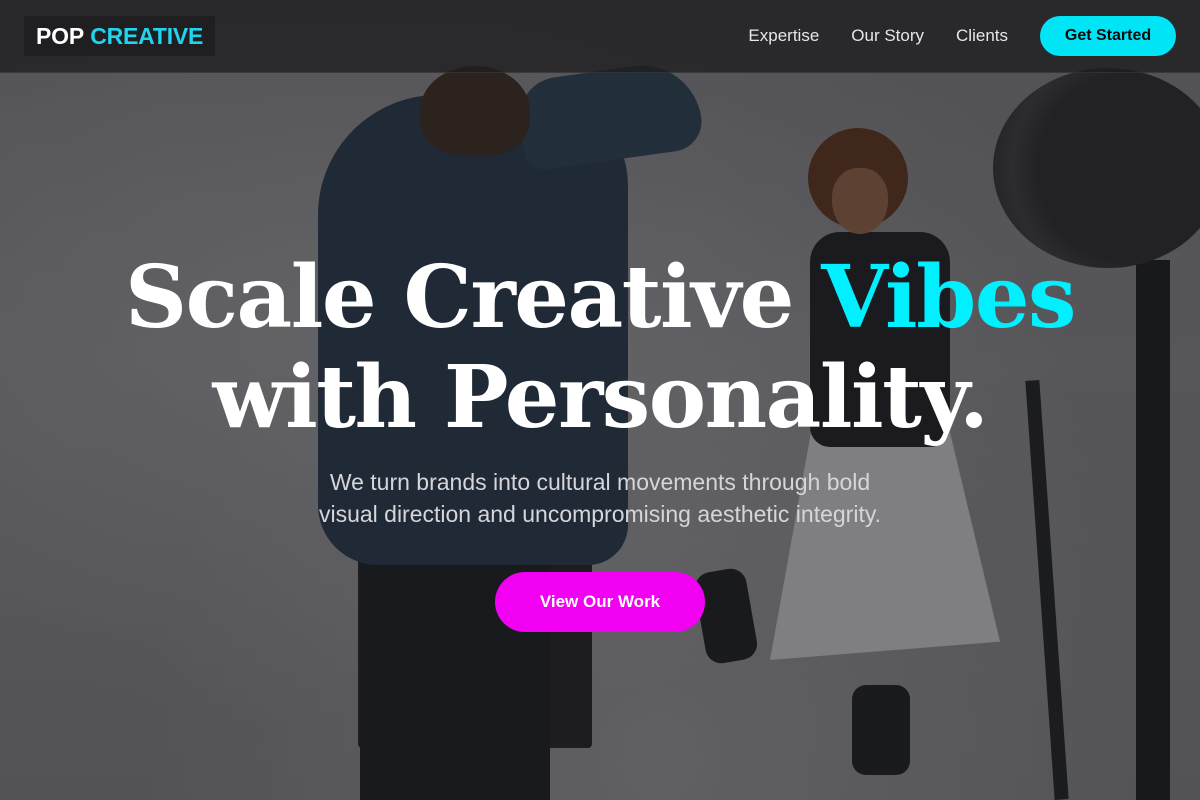 This screenshot has height=800, width=1200. I want to click on brand-logo: POP CREATIVE, so click(120, 36).